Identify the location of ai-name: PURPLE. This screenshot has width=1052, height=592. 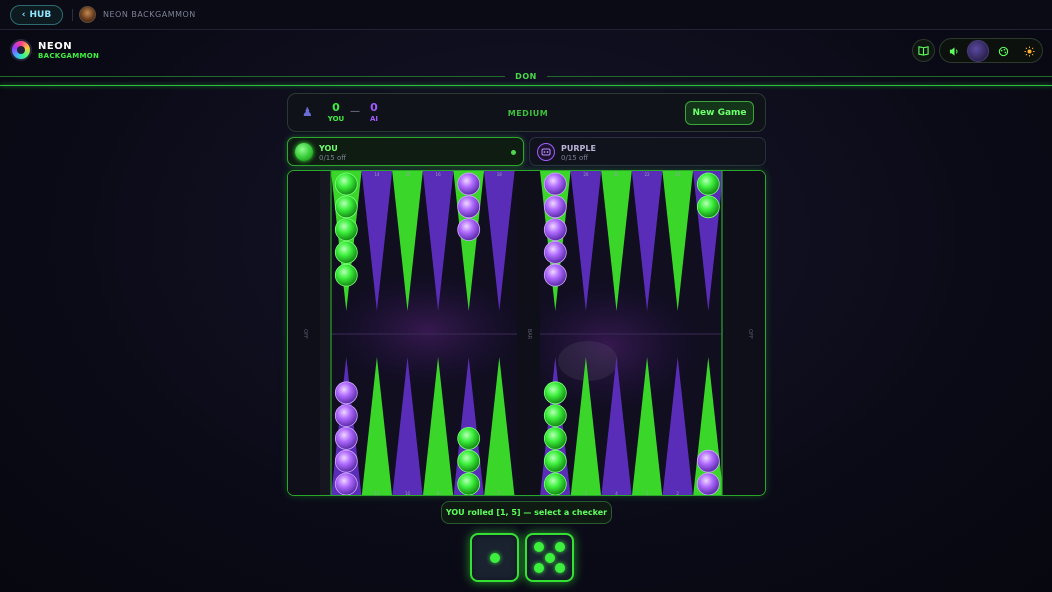
(578, 148).